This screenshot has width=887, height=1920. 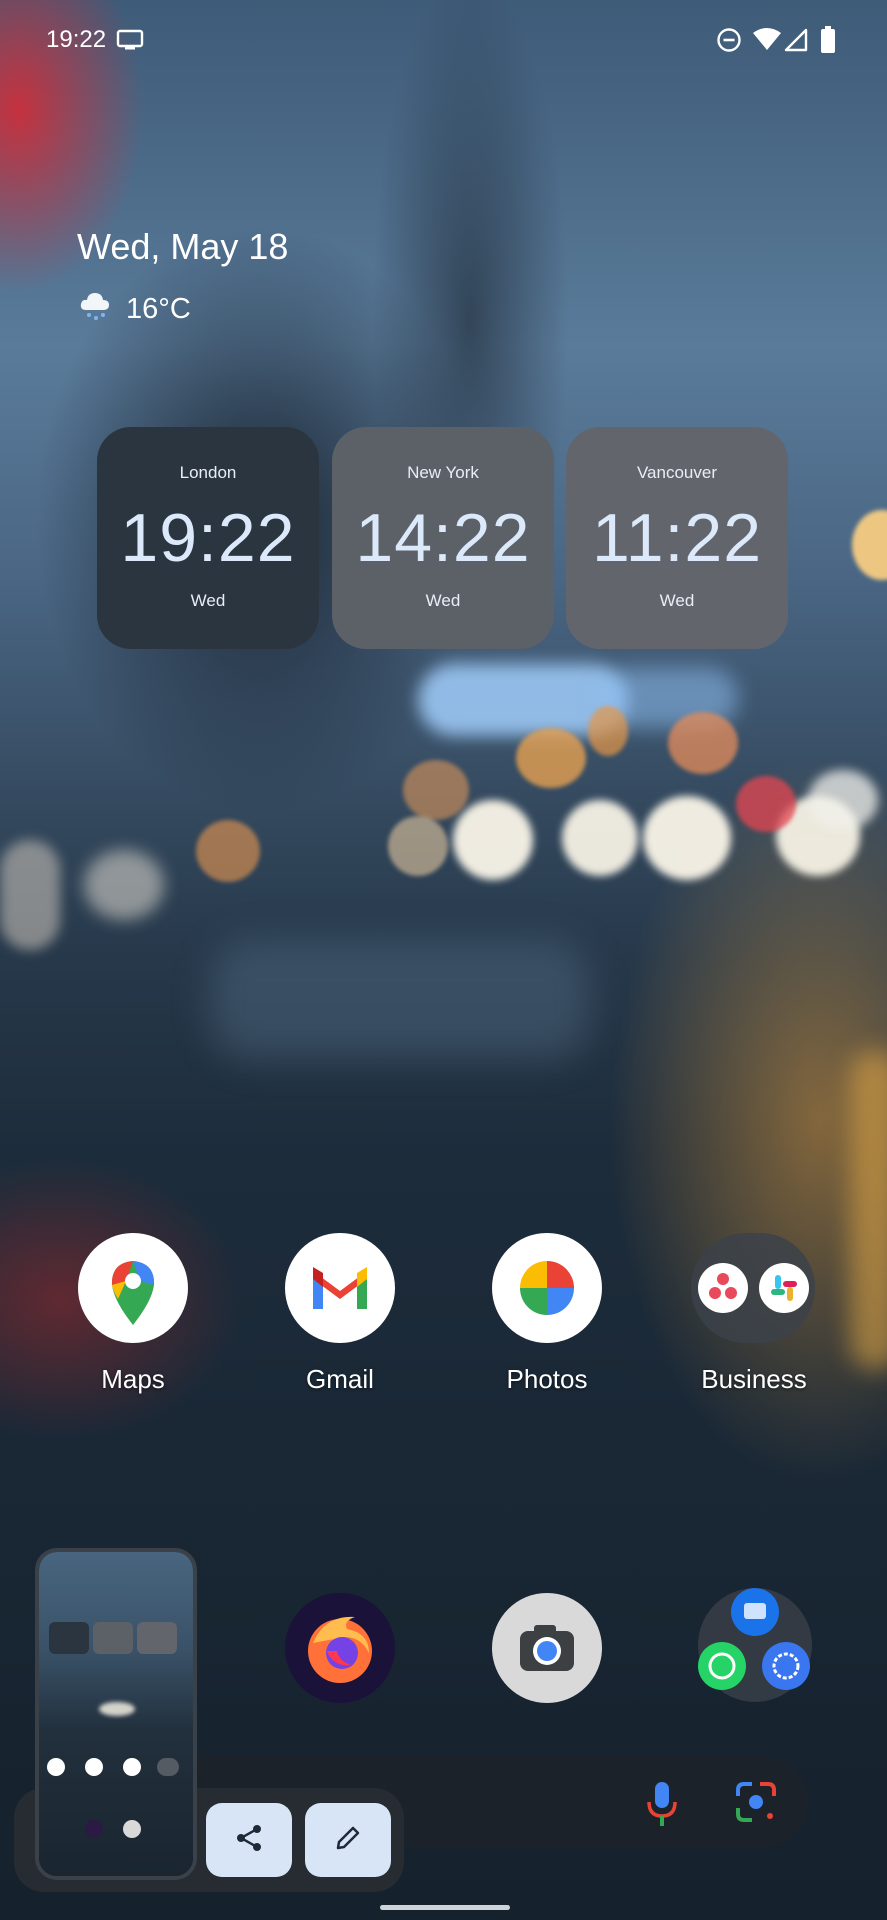 I want to click on photos-icon, so click(x=547, y=1304).